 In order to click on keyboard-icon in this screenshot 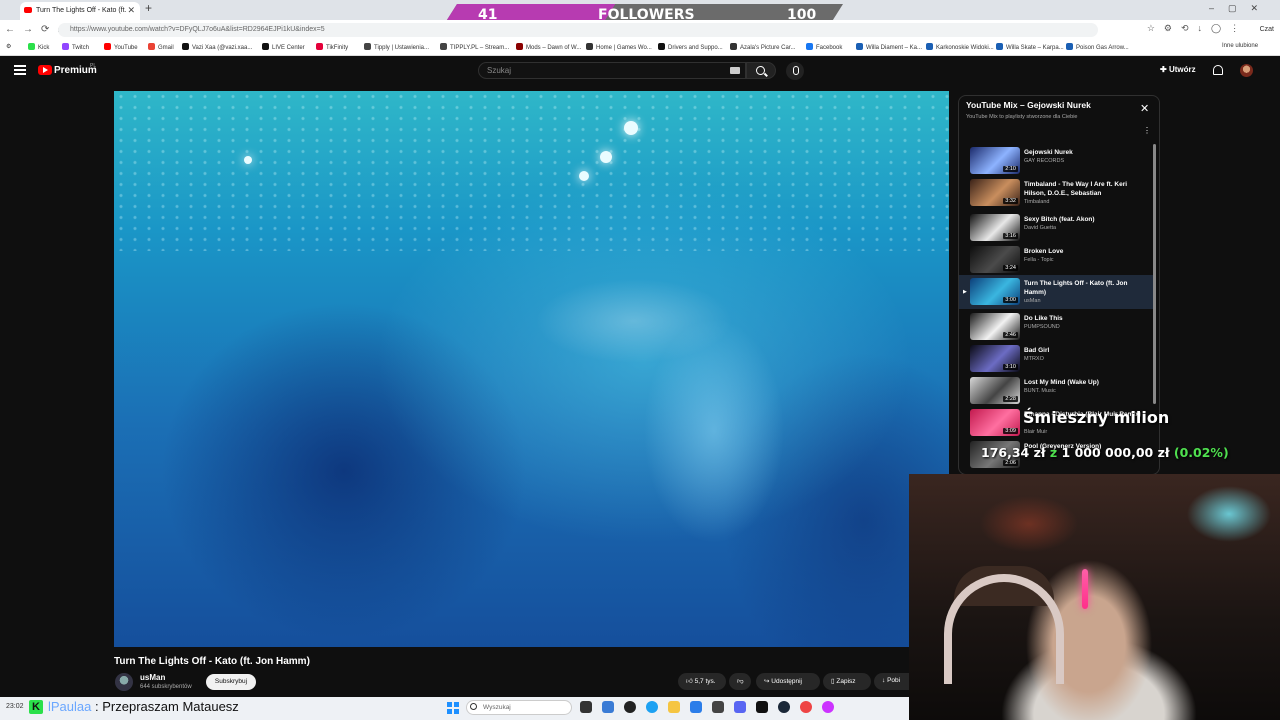, I will do `click(735, 70)`.